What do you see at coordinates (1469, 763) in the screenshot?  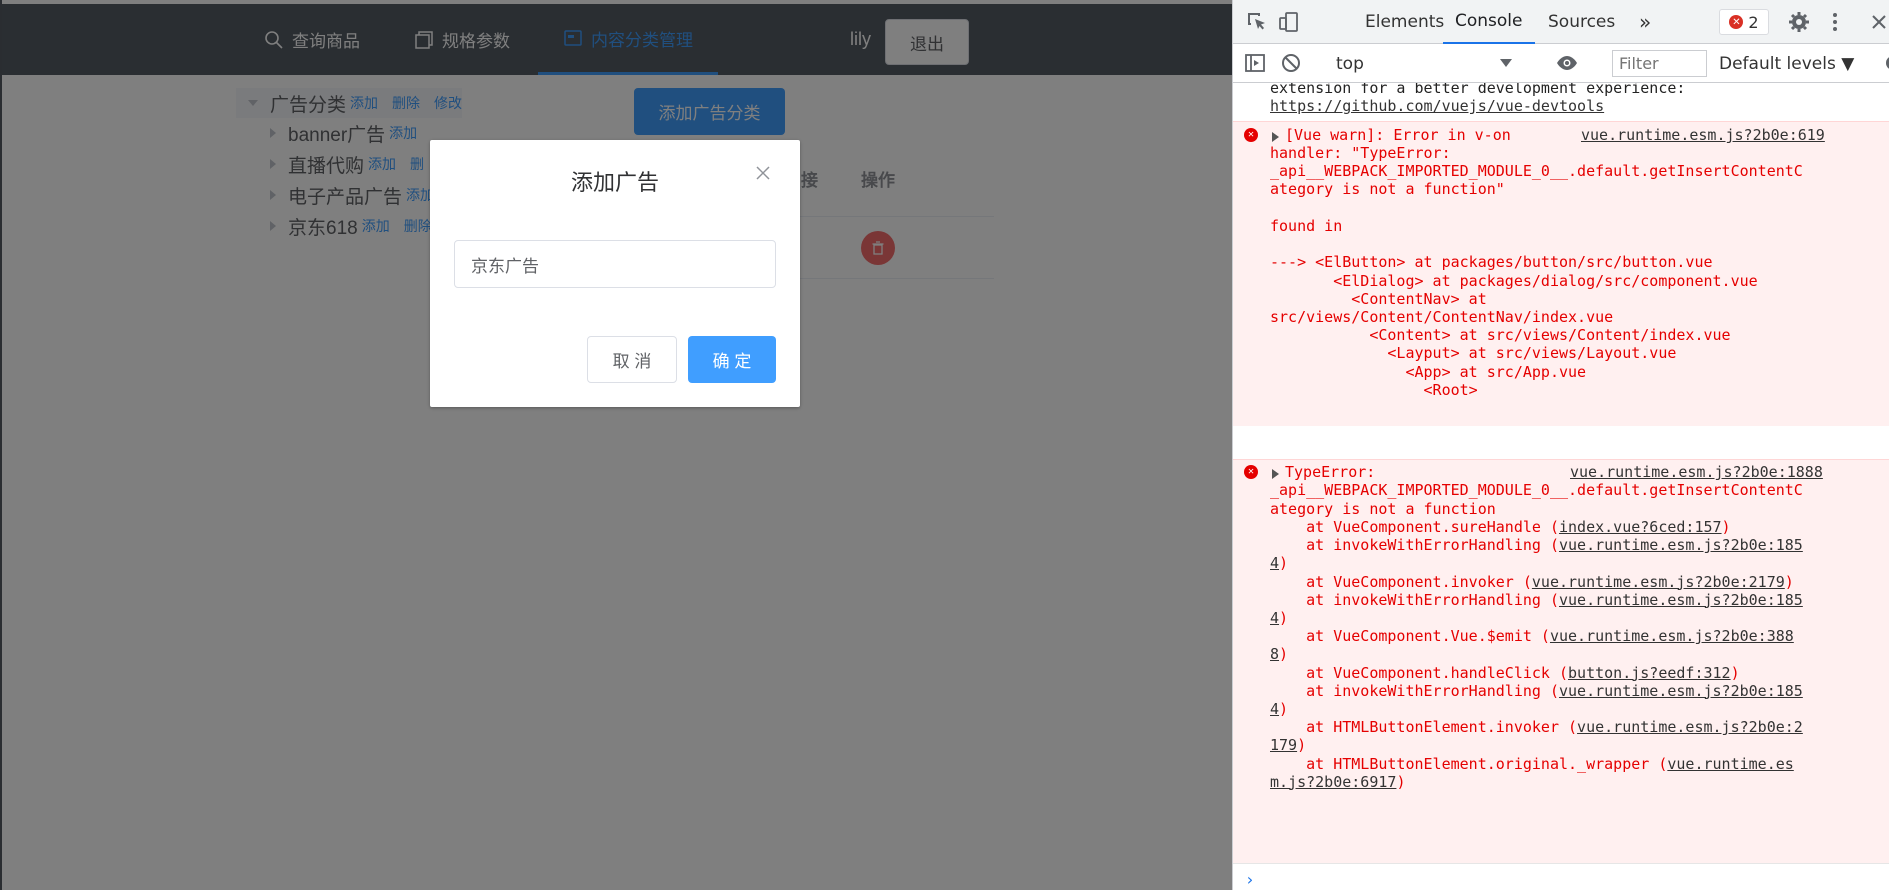 I see `stack-frame-text: at HTMLButtonElement.original._wrapper (` at bounding box center [1469, 763].